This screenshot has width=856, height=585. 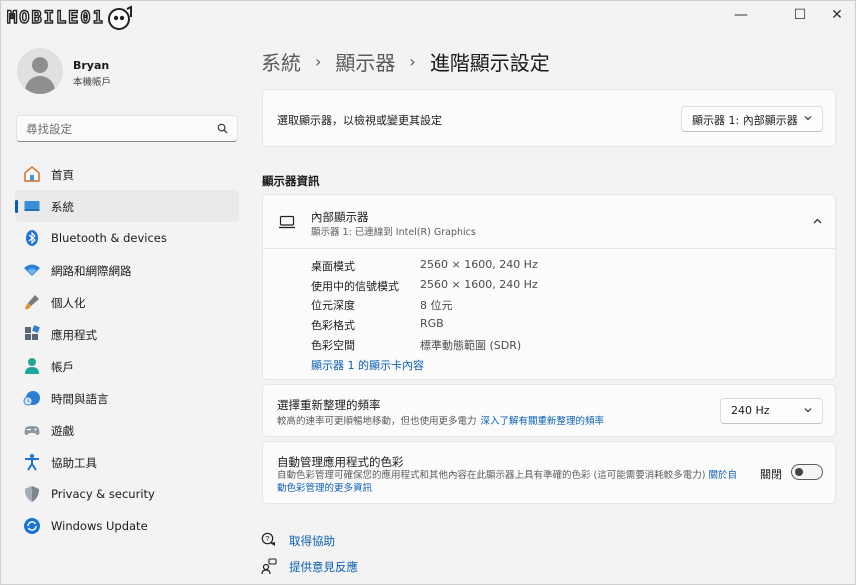 I want to click on page-title: 進階顯示設定, so click(x=489, y=63).